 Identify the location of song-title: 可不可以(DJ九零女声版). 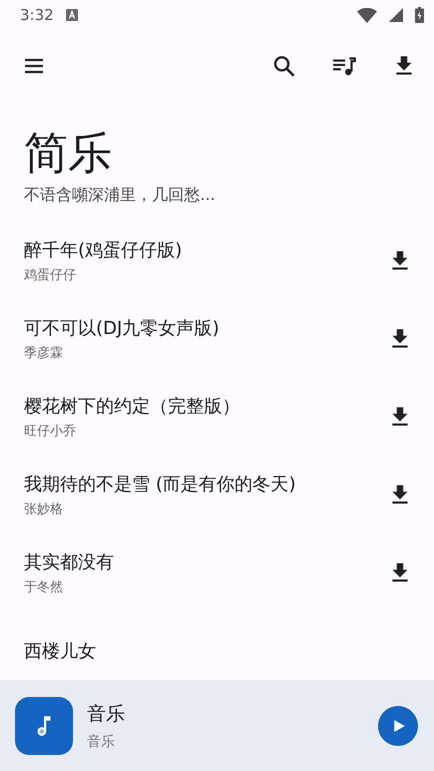
(205, 328).